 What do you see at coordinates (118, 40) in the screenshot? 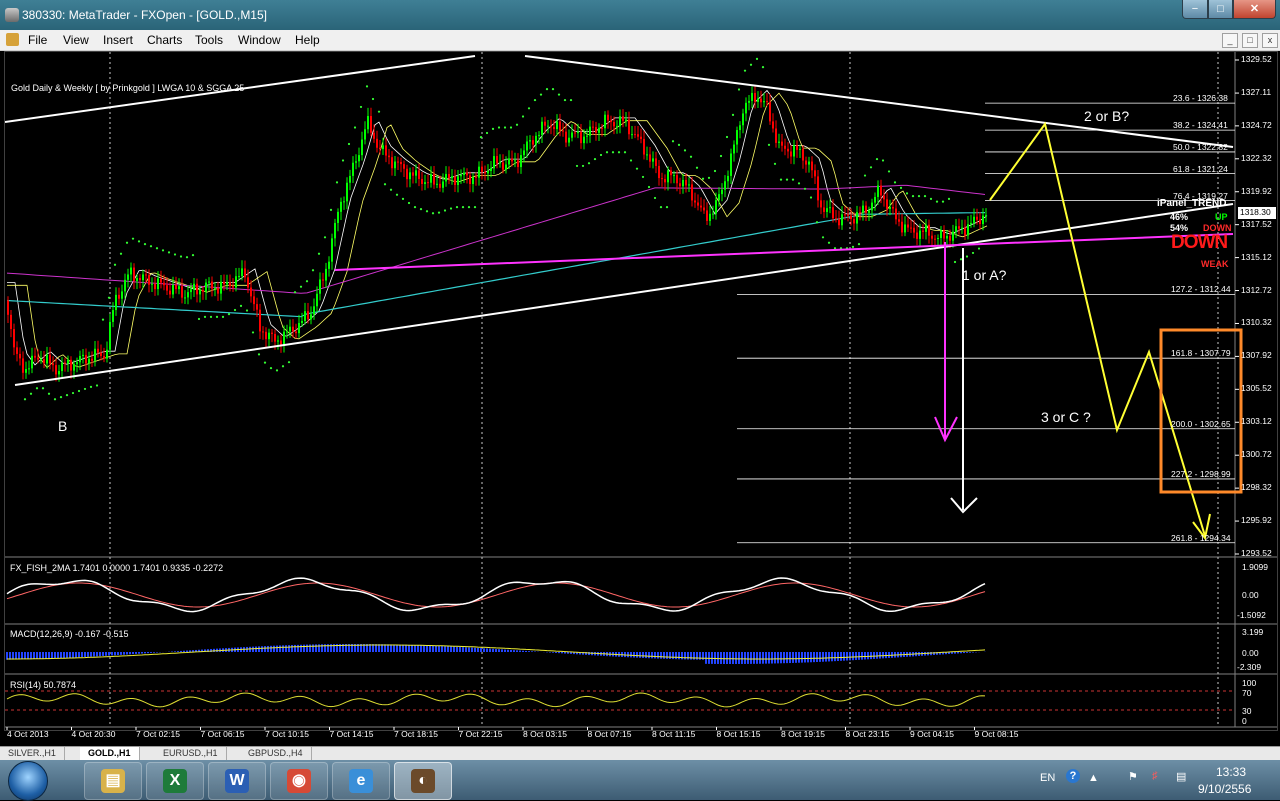
I see `menu-insert: Insert` at bounding box center [118, 40].